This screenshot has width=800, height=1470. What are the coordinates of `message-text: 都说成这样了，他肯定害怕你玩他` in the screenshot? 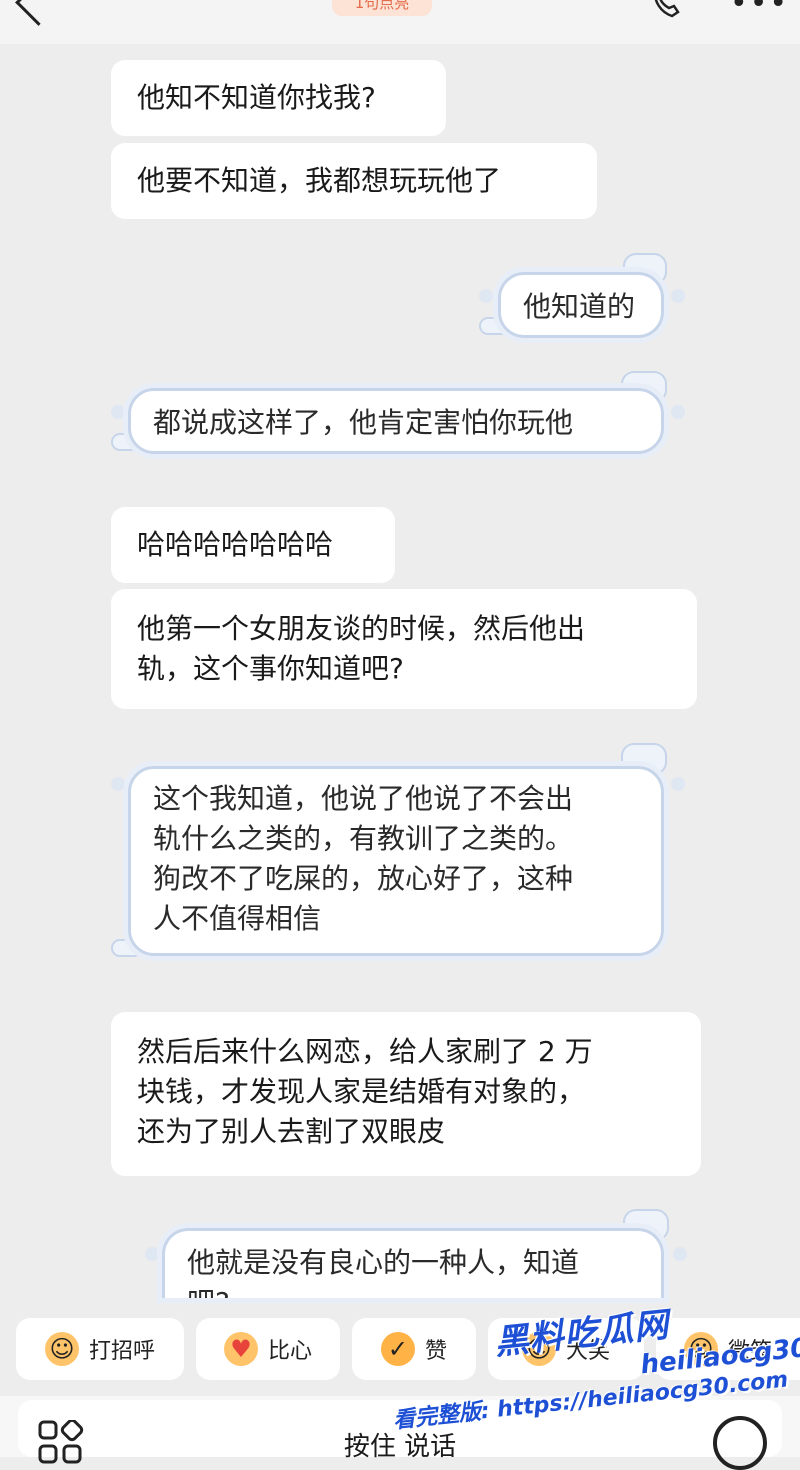 It's located at (363, 422).